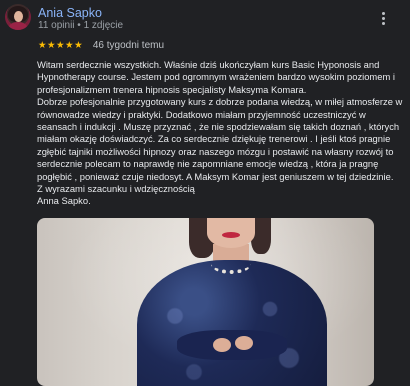  I want to click on reviewer-avatar, so click(18, 17).